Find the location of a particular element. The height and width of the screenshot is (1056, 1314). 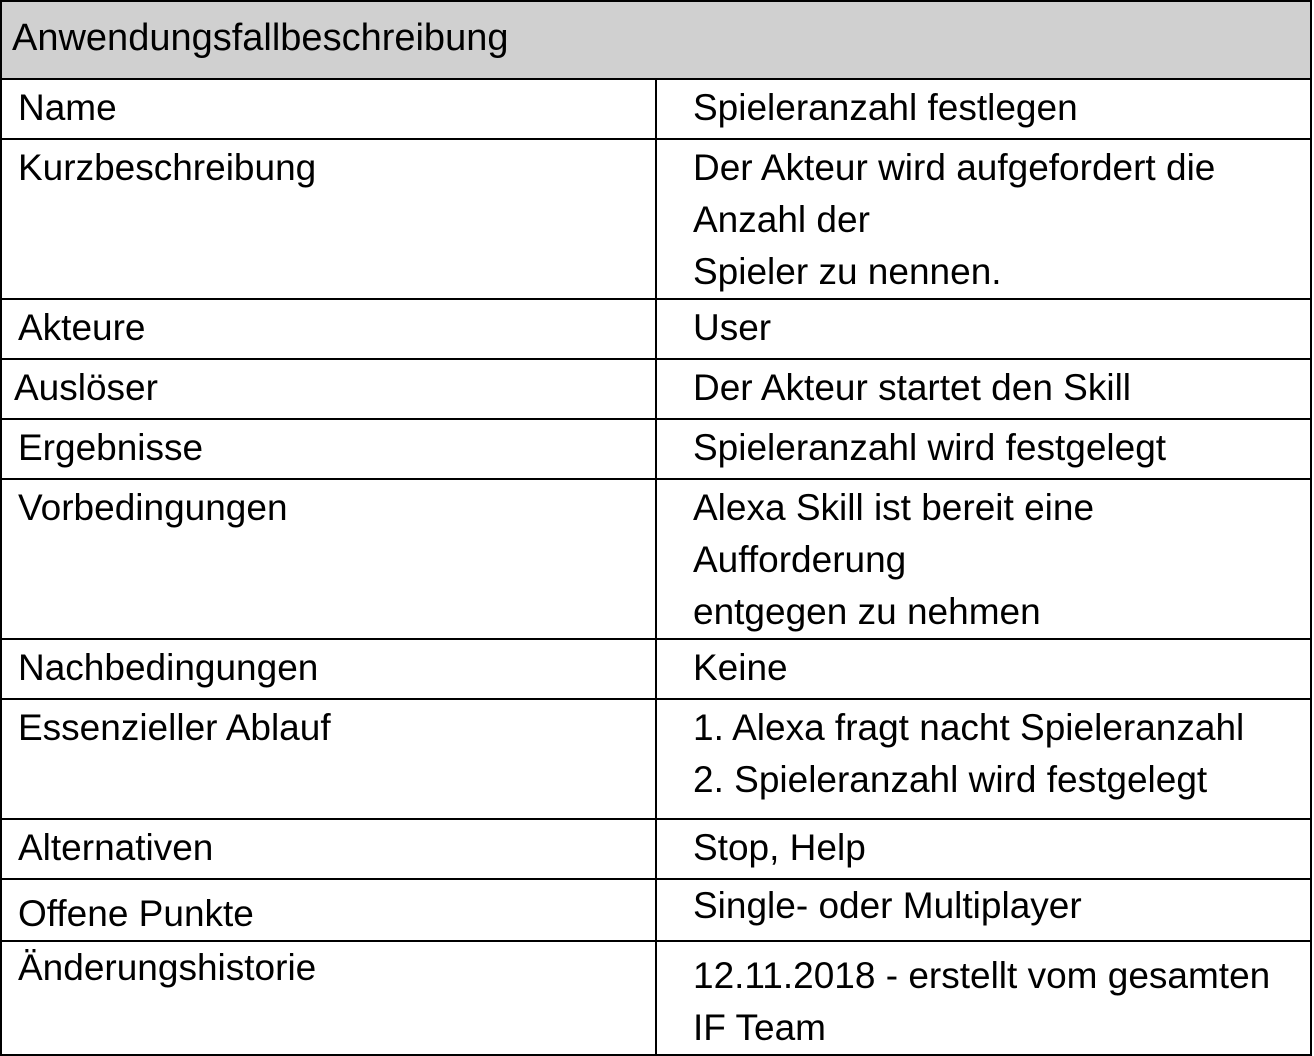

table-row-name: Name Spieleranzahl festlegen is located at coordinates (656, 109).